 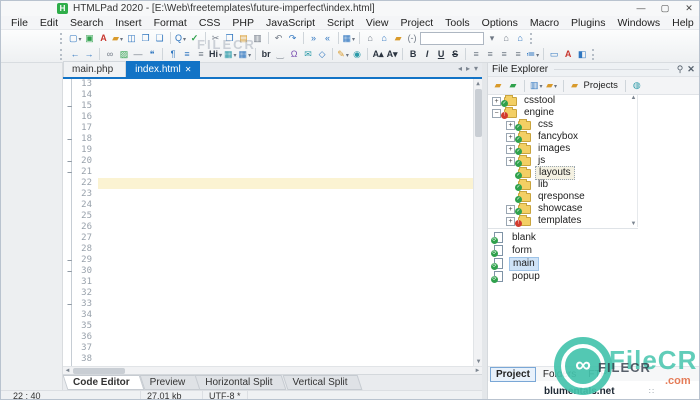 What do you see at coordinates (170, 382) in the screenshot?
I see `view-mode-tab: Preview` at bounding box center [170, 382].